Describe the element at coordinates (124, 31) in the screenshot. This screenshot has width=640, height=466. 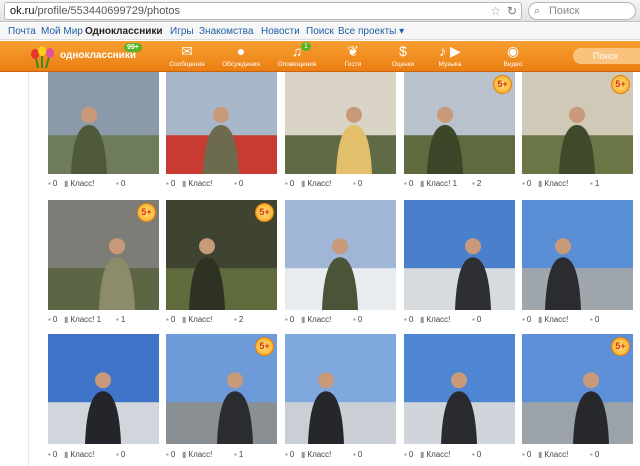
I see `nav-odnoklassniki: Одноклассники` at that location.